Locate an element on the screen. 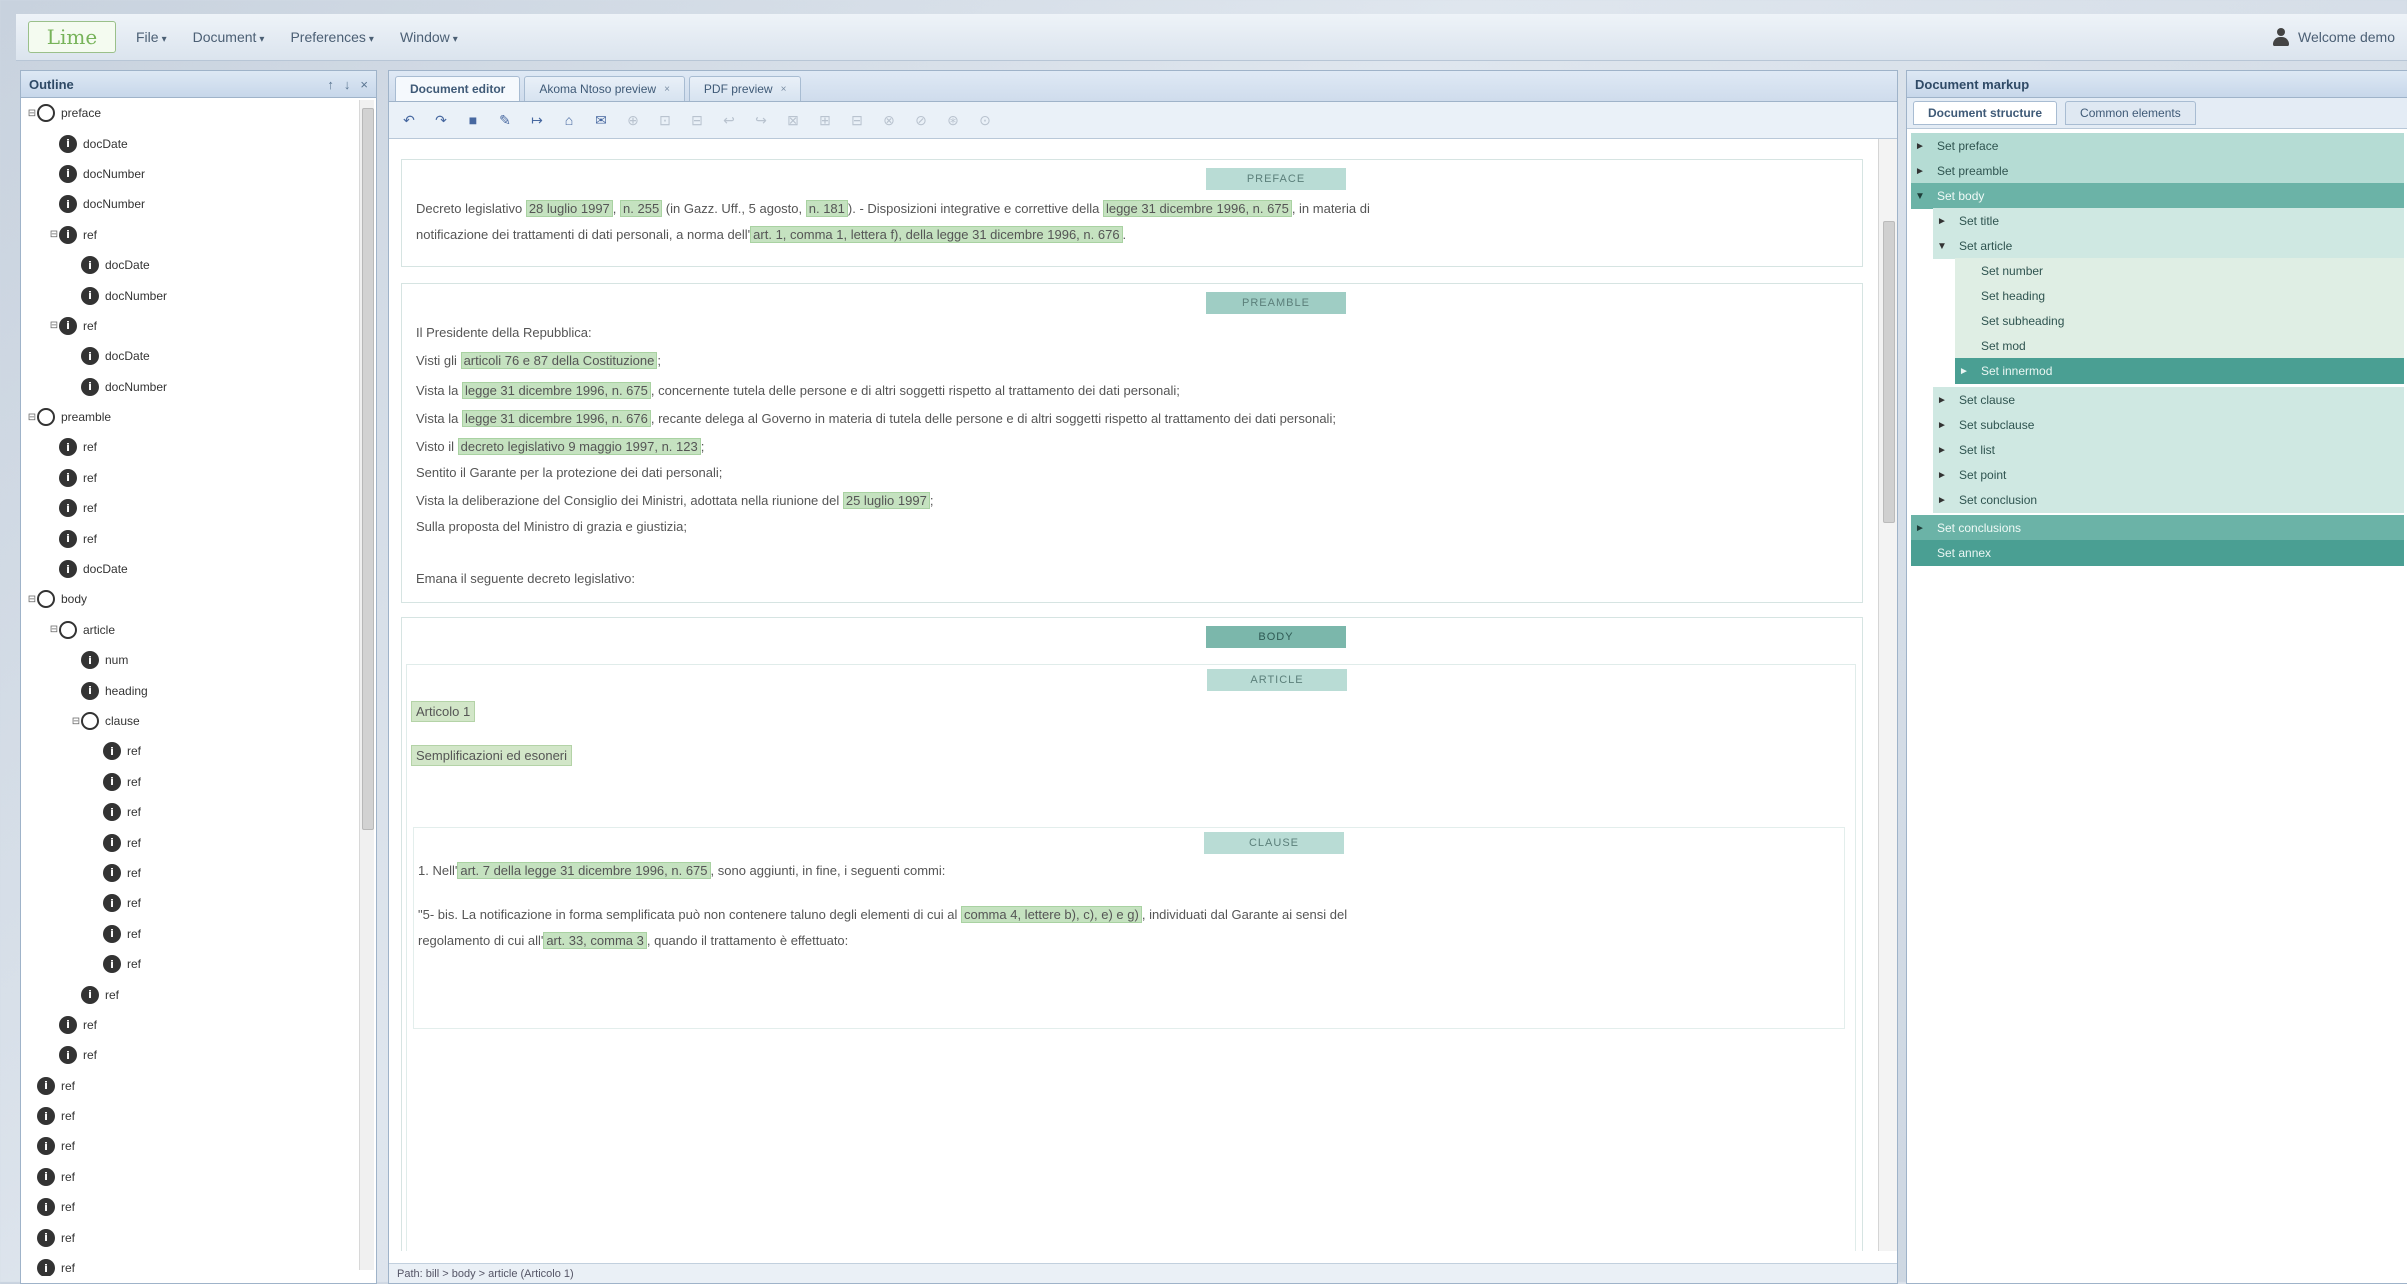 The width and height of the screenshot is (2407, 1284). toolbar-button-icon: ⊞ is located at coordinates (825, 120).